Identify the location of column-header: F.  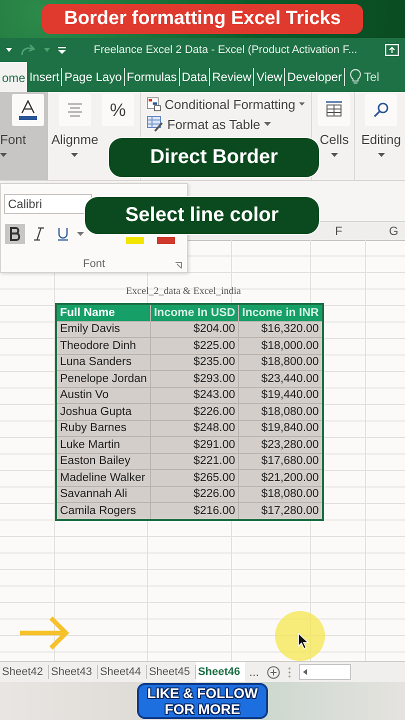
(338, 231).